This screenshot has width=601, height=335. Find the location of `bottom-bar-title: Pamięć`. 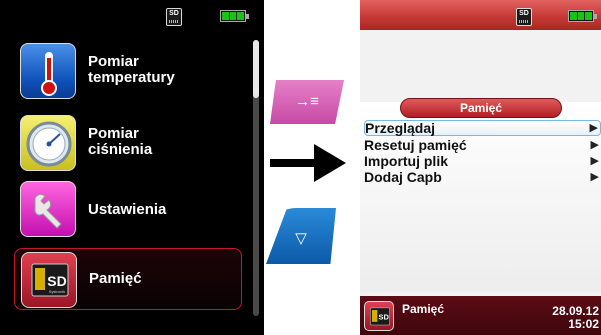

bottom-bar-title: Pamięć is located at coordinates (423, 309).